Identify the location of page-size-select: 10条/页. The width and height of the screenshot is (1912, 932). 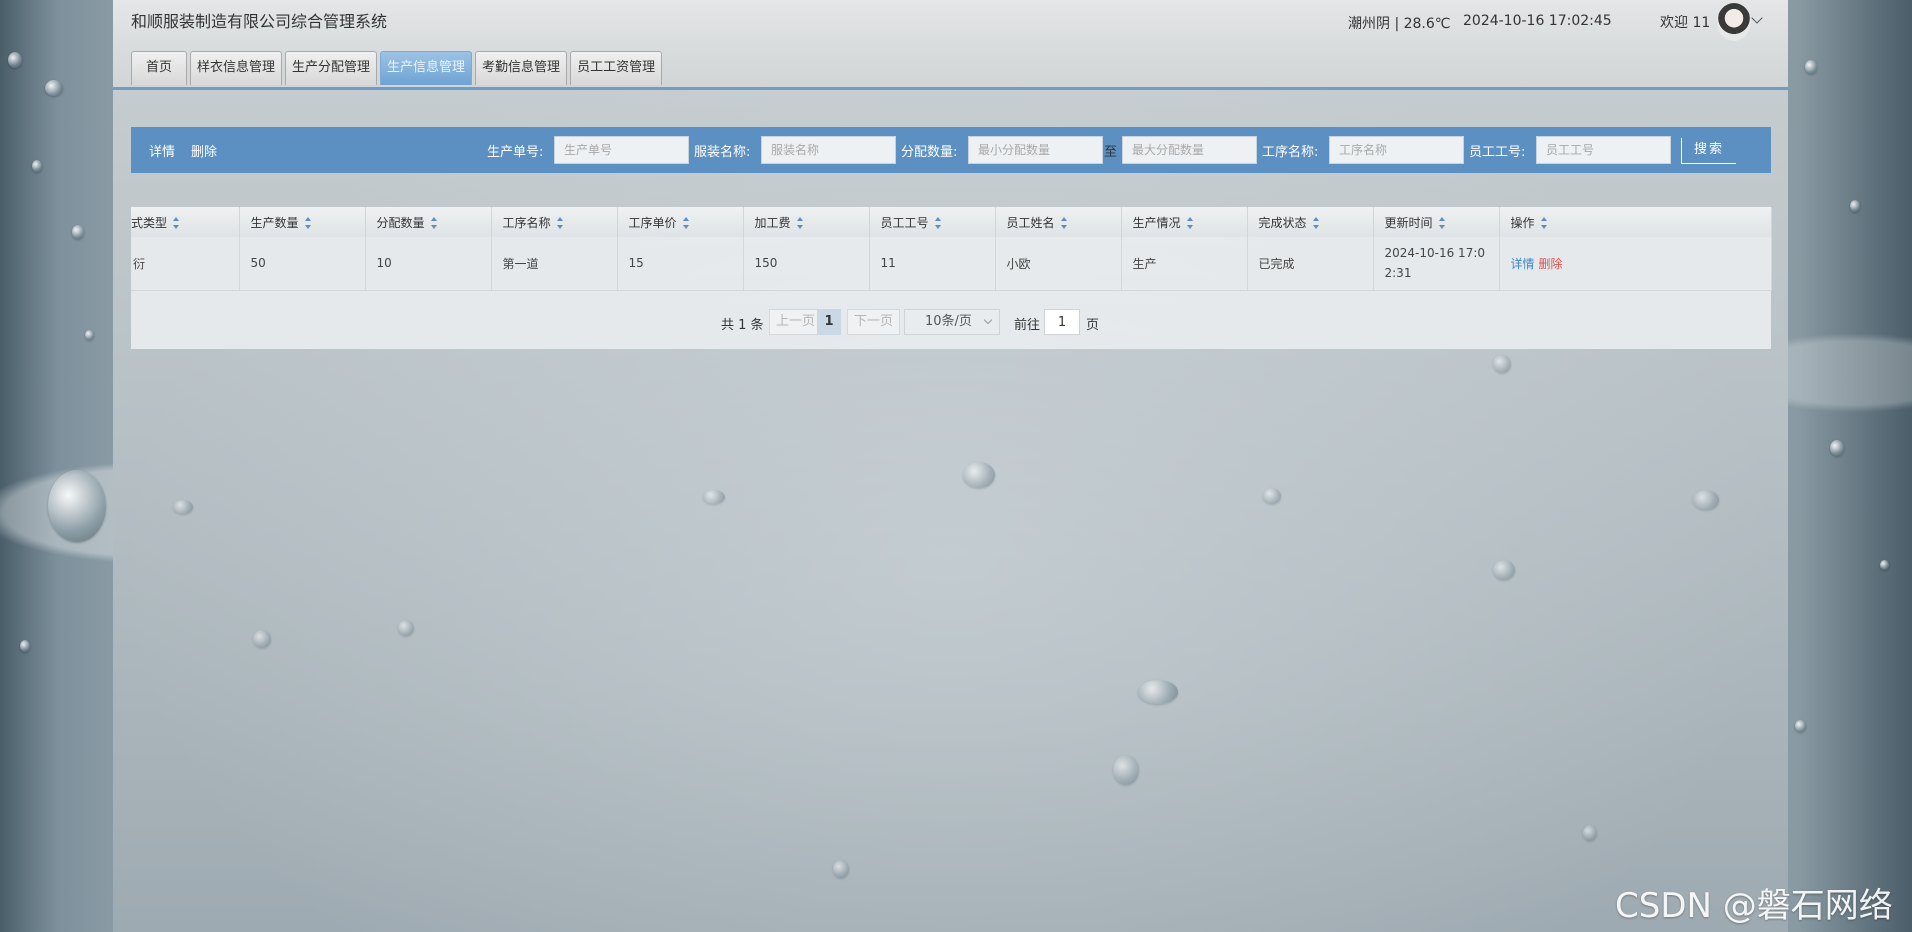
(952, 322).